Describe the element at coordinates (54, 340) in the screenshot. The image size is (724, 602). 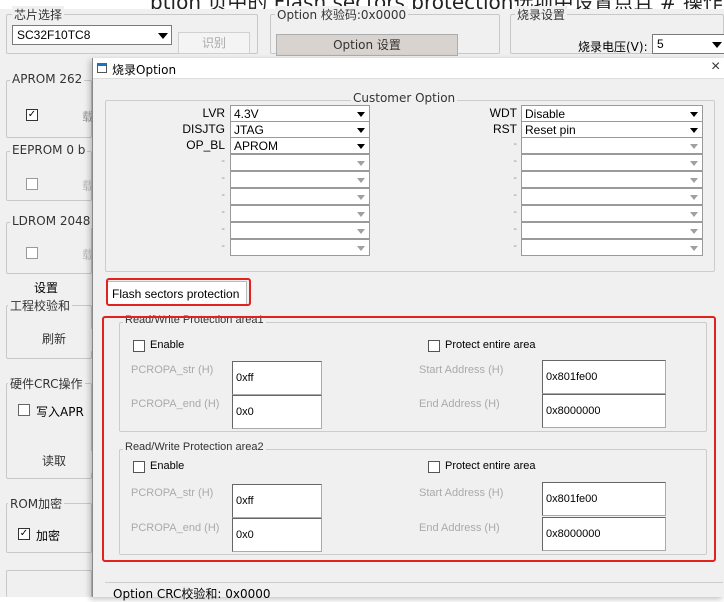
I see `refresh-button: 刷新` at that location.